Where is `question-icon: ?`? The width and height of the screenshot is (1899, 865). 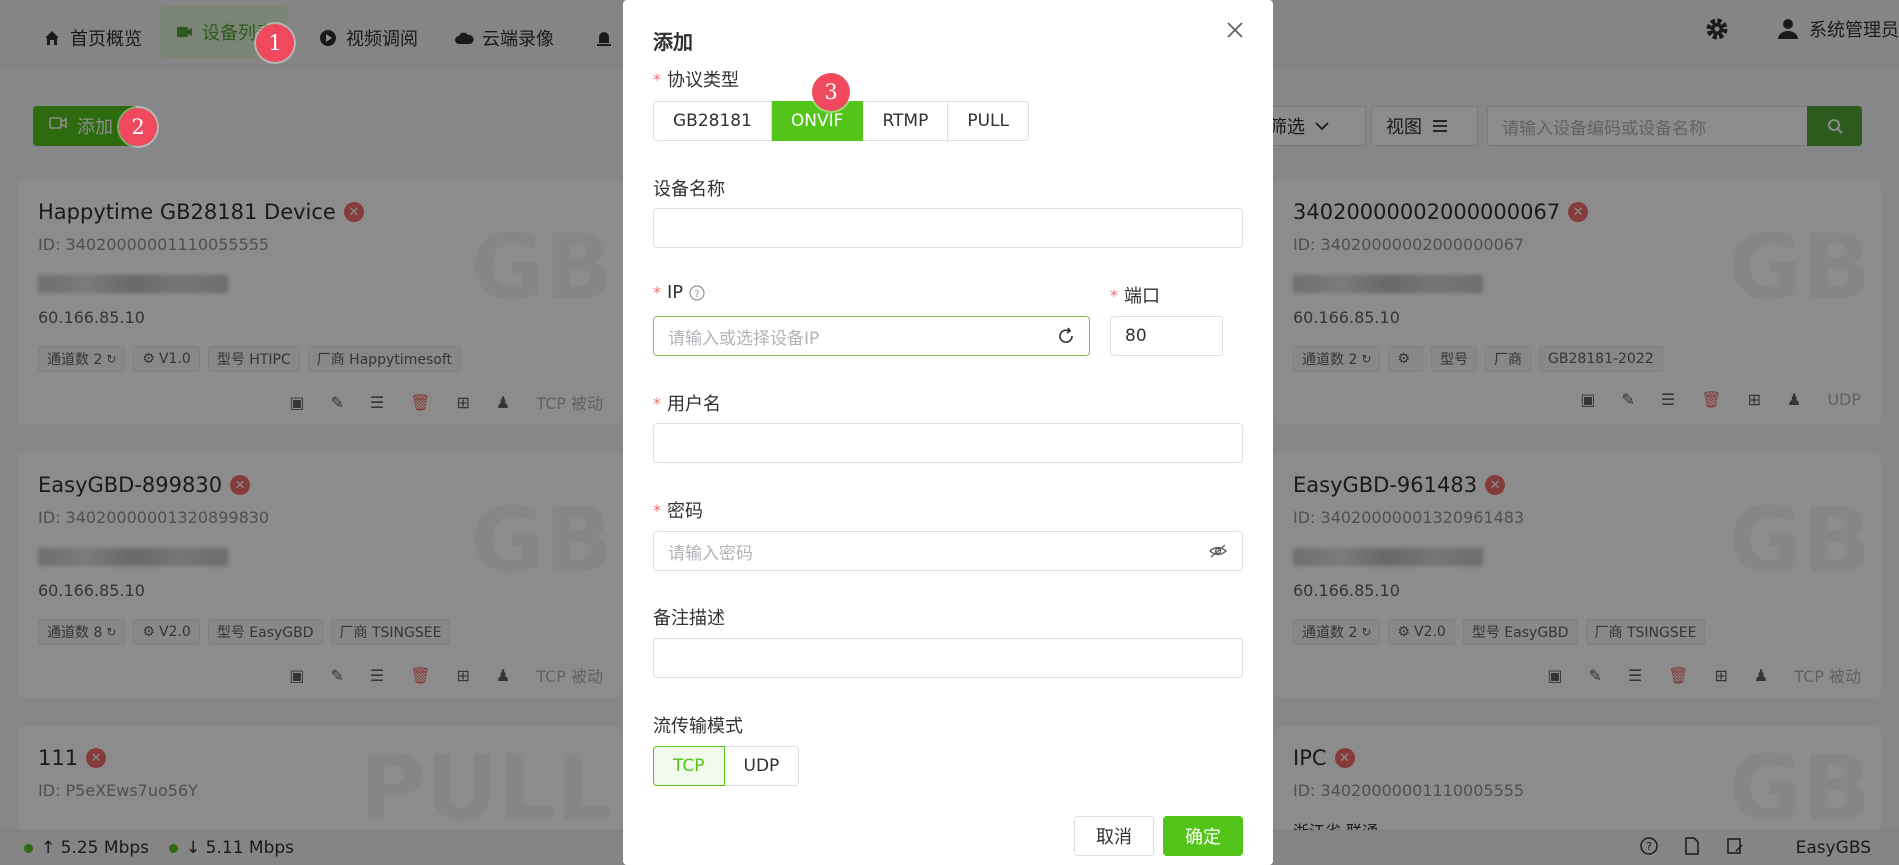
question-icon: ? is located at coordinates (697, 292).